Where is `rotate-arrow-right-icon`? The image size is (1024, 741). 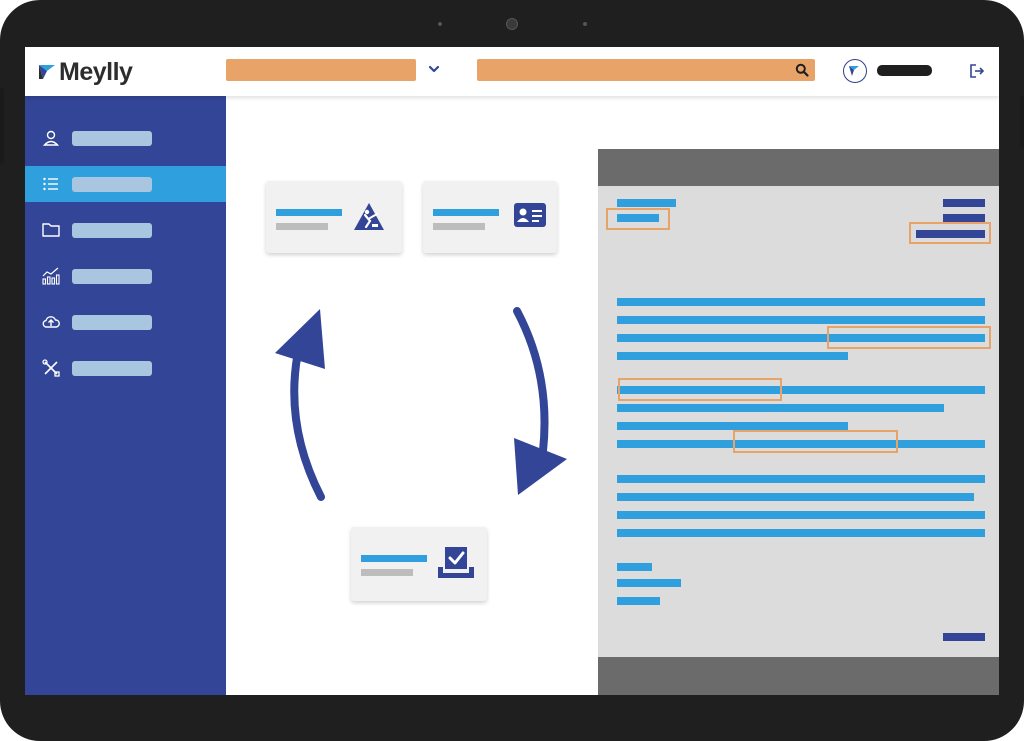 rotate-arrow-right-icon is located at coordinates (540, 401).